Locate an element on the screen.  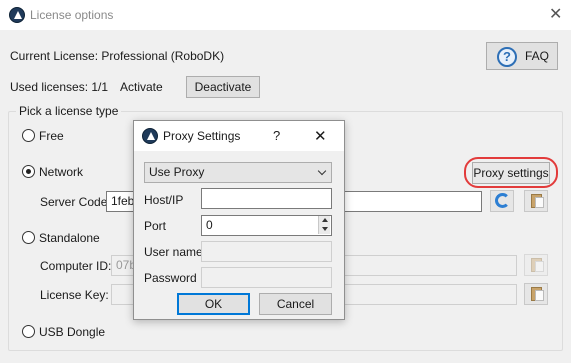
port-spinbox: 0 is located at coordinates (266, 225).